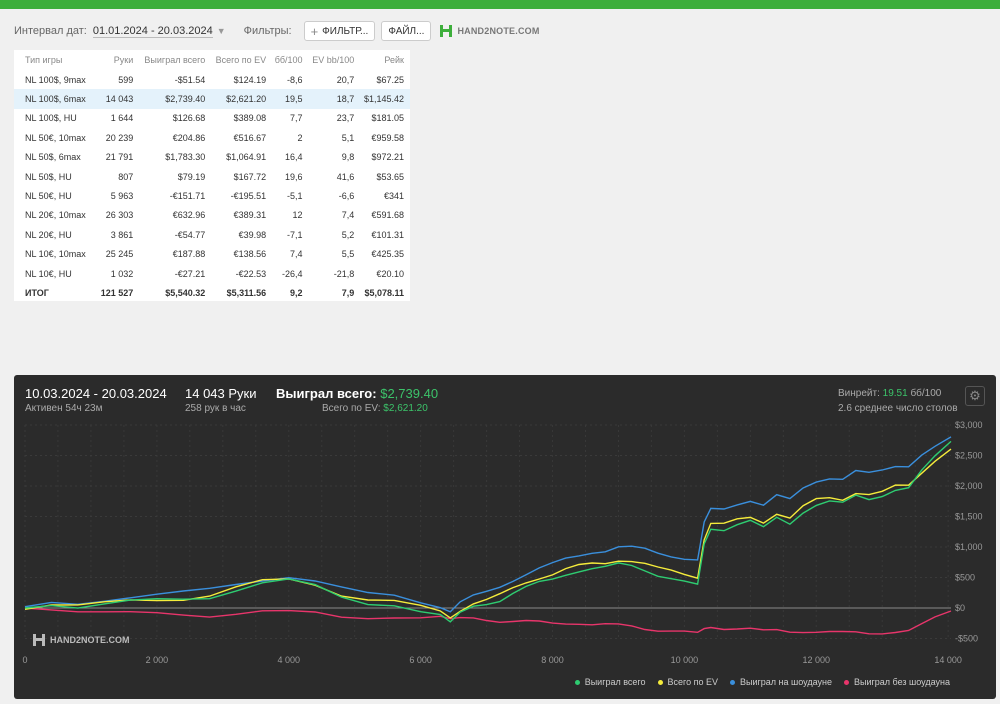 This screenshot has width=1000, height=704. Describe the element at coordinates (334, 99) in the screenshot. I see `table-cell: 18,7` at that location.